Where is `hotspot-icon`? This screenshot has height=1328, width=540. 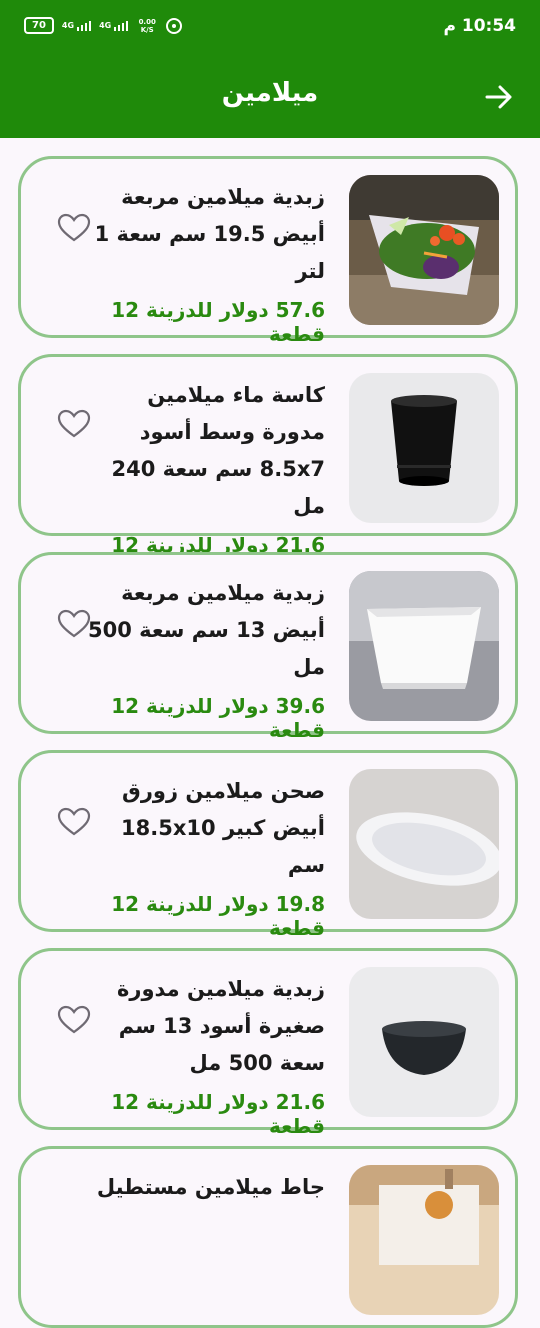
hotspot-icon is located at coordinates (174, 25).